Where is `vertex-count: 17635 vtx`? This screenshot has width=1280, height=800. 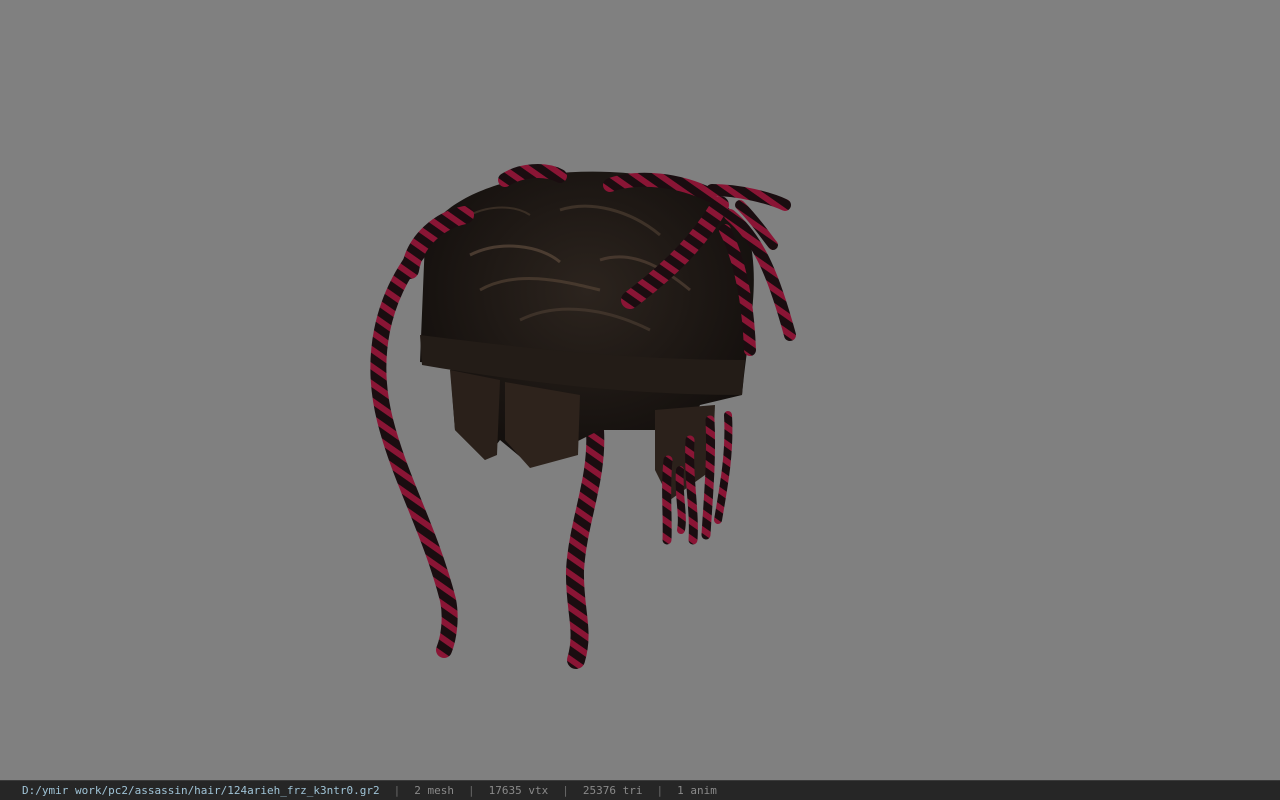
vertex-count: 17635 vtx is located at coordinates (518, 790).